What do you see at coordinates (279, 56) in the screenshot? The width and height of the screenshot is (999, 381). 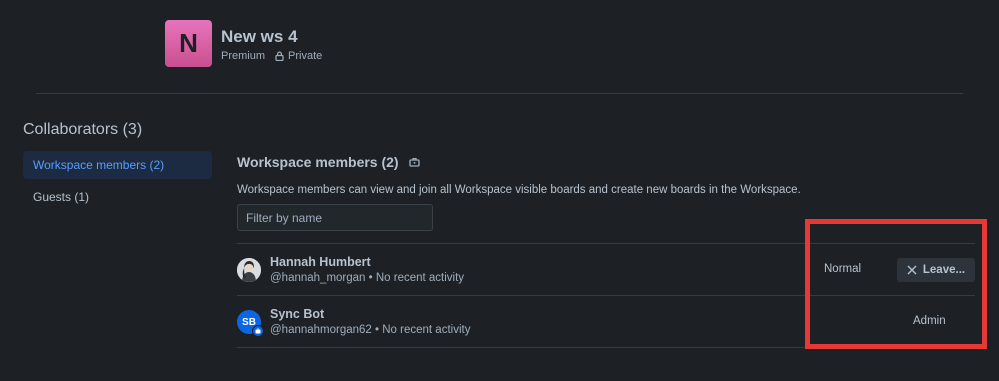 I see `lock-icon` at bounding box center [279, 56].